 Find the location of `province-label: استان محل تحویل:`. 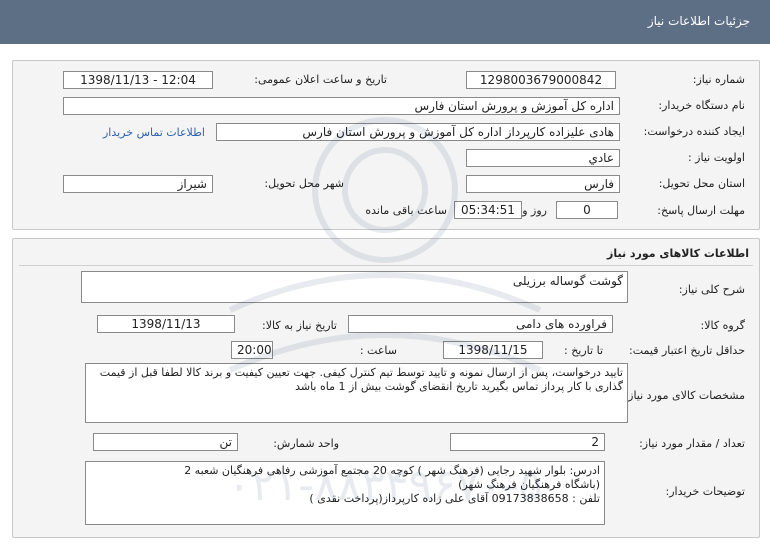

province-label: استان محل تحویل: is located at coordinates (701, 183).